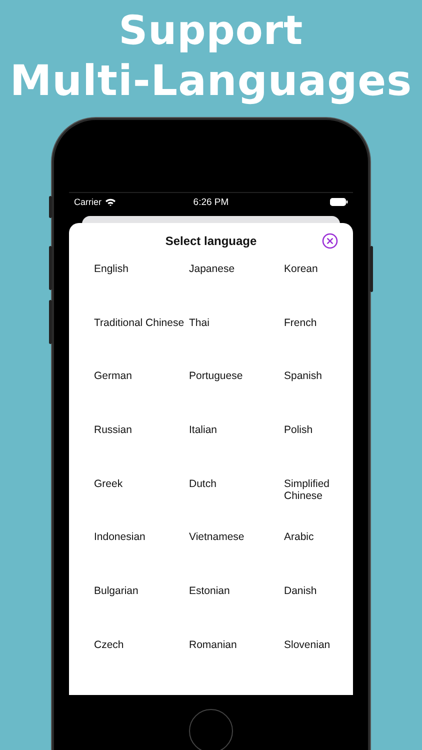 The image size is (422, 750). Describe the element at coordinates (236, 322) in the screenshot. I see `language-option: Thai` at that location.